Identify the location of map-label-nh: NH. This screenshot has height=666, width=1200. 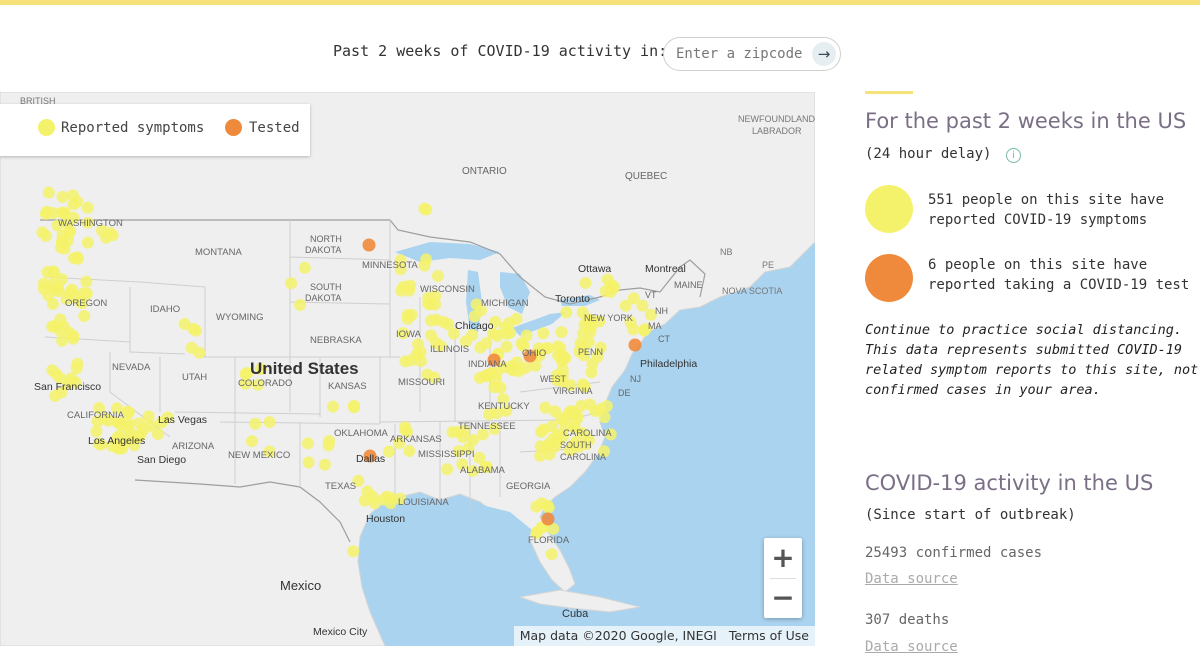
(661, 311).